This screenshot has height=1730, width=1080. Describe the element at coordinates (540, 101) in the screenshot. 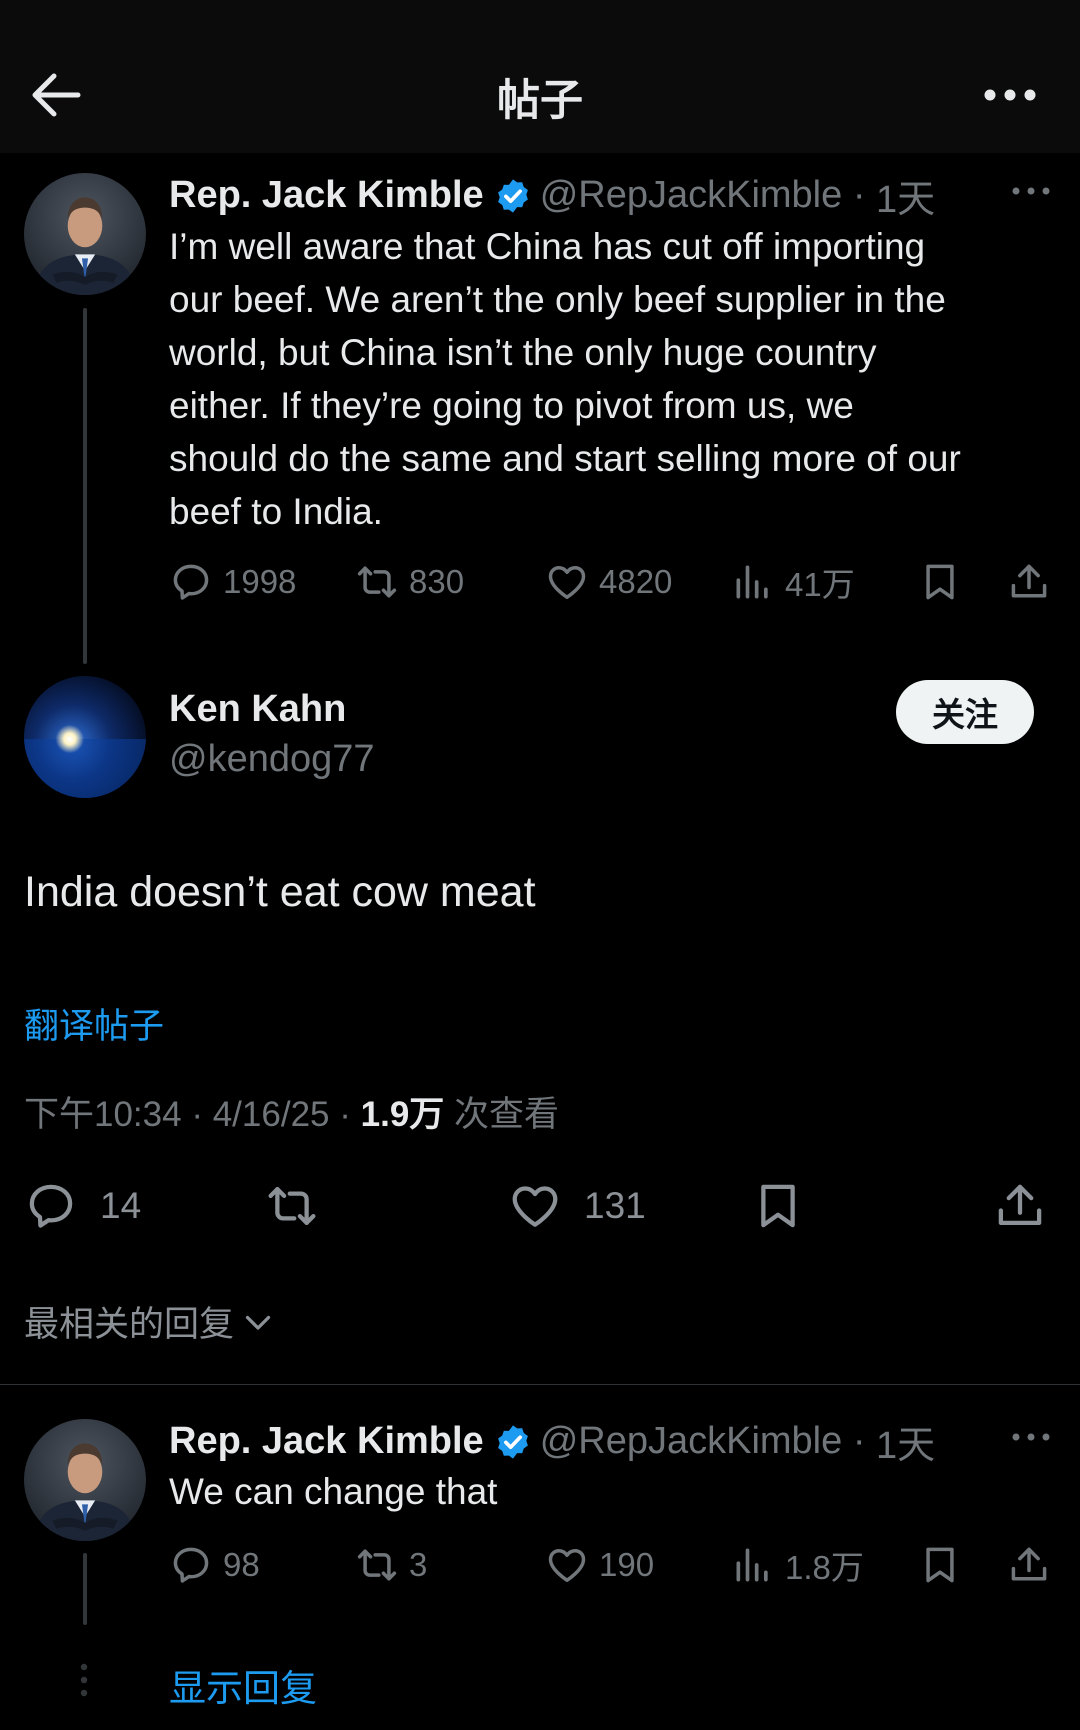

I see `page-title: 帖子` at that location.